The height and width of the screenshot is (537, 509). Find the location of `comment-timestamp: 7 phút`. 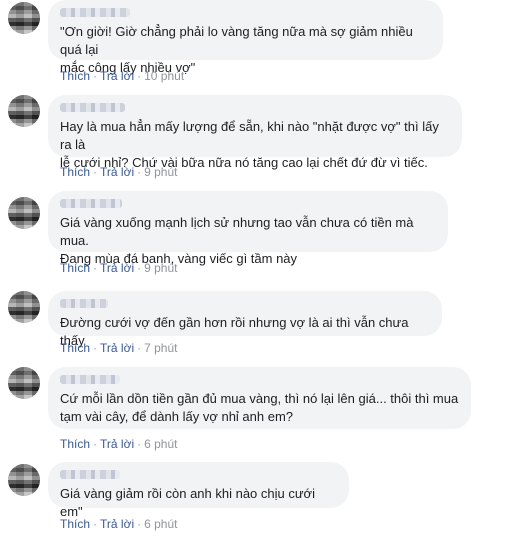

comment-timestamp: 7 phút is located at coordinates (160, 348).